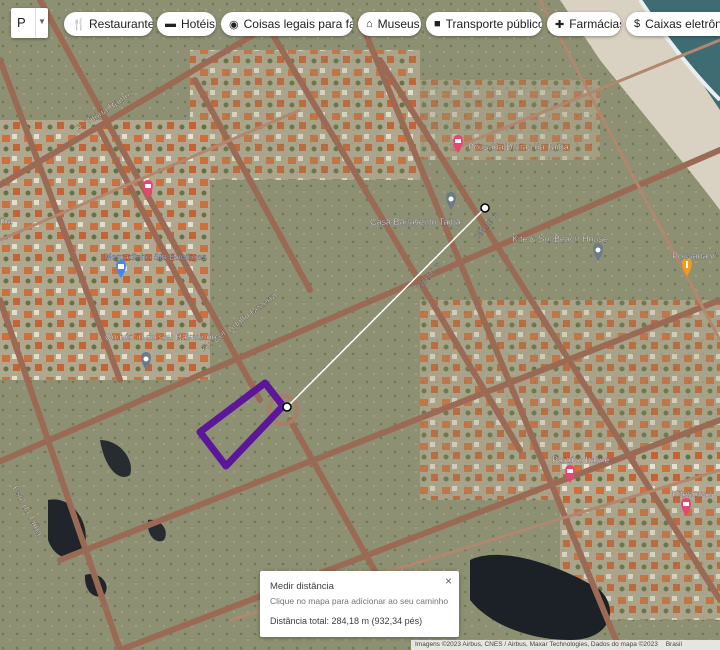  I want to click on place-label: Kite & Sol Beach House, so click(560, 239).